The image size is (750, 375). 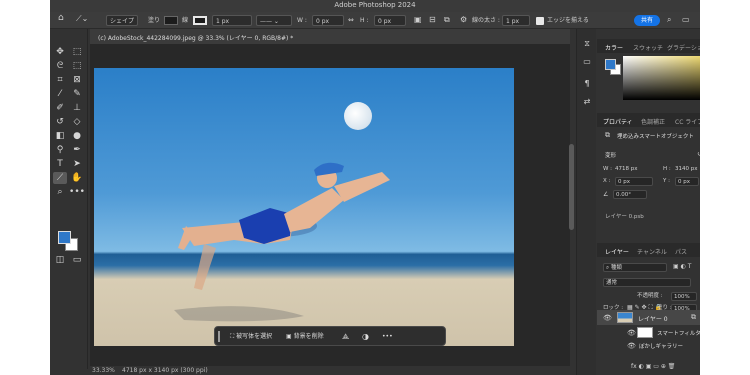 What do you see at coordinates (60, 178) in the screenshot?
I see `line-tool-icon: ⟋` at bounding box center [60, 178].